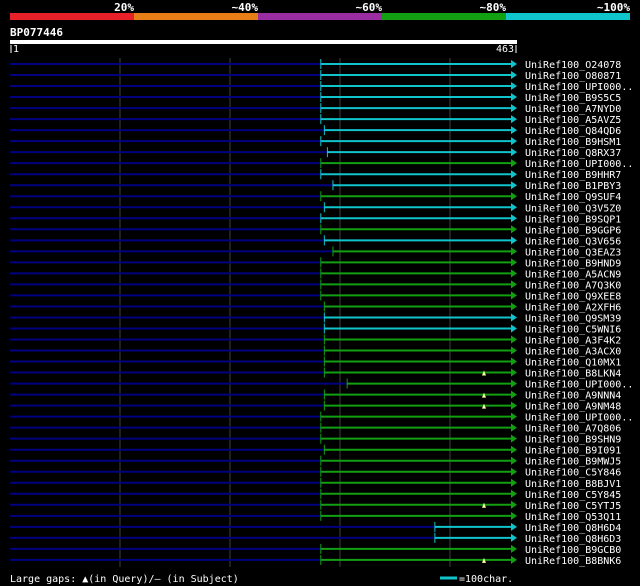 This screenshot has width=640, height=586. Describe the element at coordinates (573, 561) in the screenshot. I see `hit-label: UniRef100_B8BNK6` at that location.